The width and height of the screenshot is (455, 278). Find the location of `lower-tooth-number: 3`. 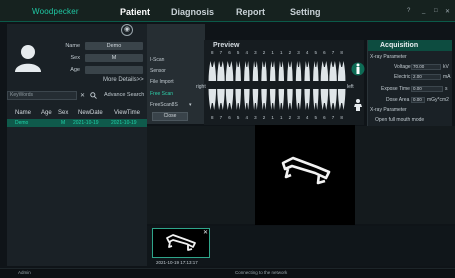

lower-tooth-number: 3 is located at coordinates (298, 117).